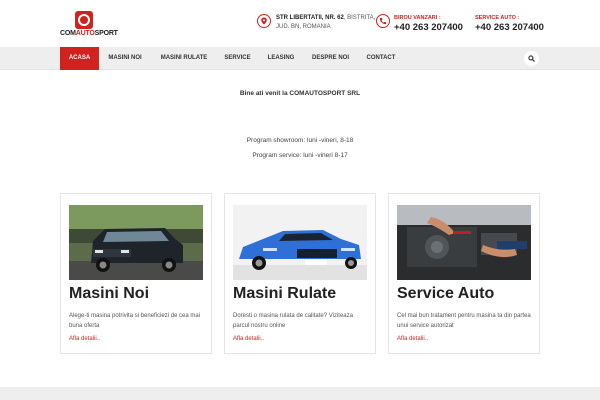 This screenshot has width=600, height=400. I want to click on card-title: Masini Rulate, so click(284, 294).